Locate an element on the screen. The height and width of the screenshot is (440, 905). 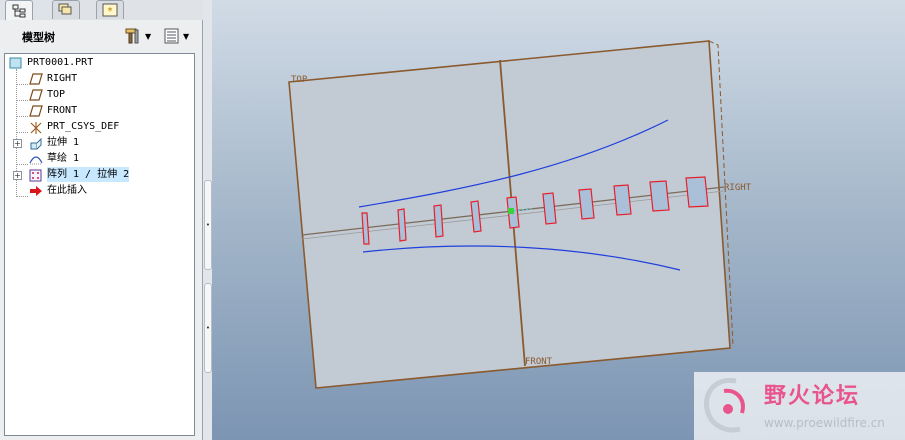
favorites-icon: * is located at coordinates (110, 10).